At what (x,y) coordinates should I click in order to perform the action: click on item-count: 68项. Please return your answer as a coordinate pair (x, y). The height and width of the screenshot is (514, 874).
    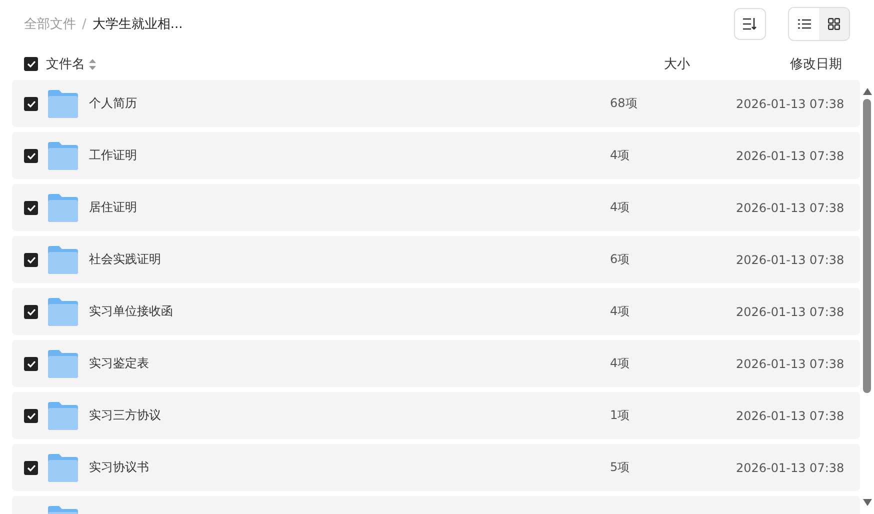
    Looking at the image, I should click on (624, 103).